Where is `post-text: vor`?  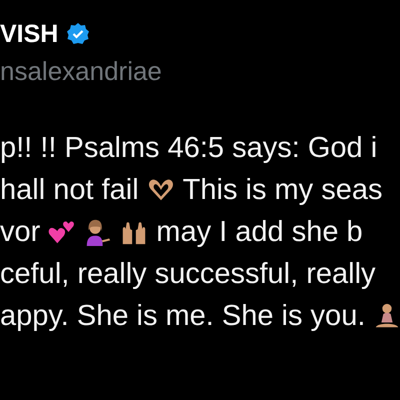
post-text: vor is located at coordinates (20, 232).